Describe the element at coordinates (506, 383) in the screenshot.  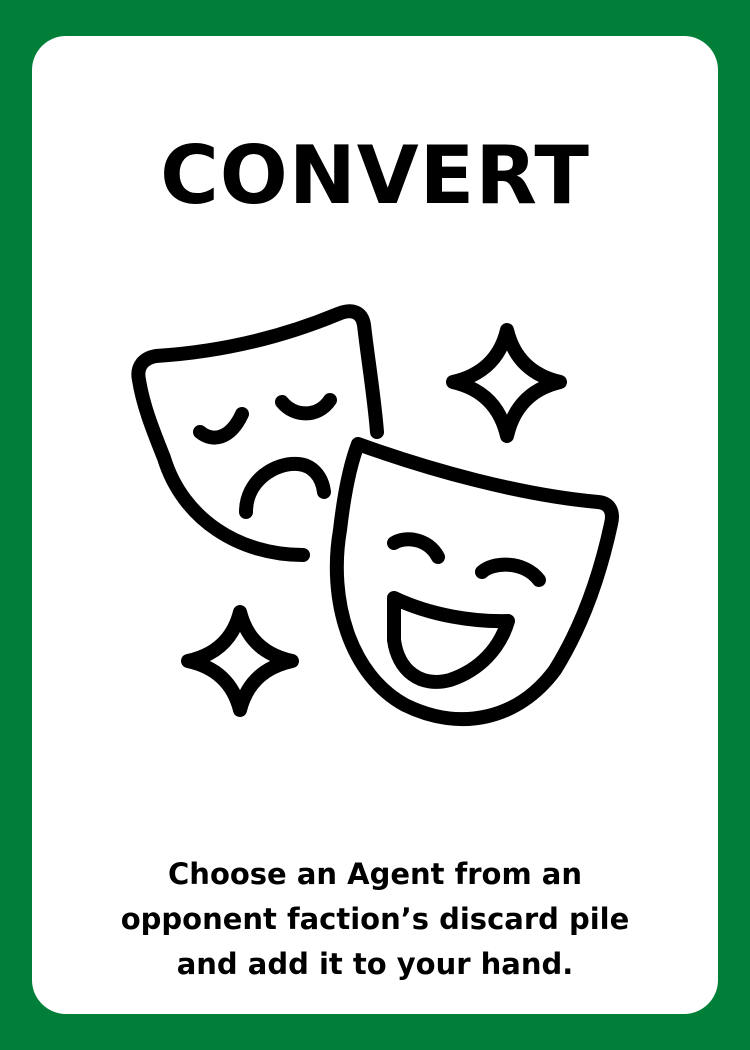
I see `sparkle-large-icon` at that location.